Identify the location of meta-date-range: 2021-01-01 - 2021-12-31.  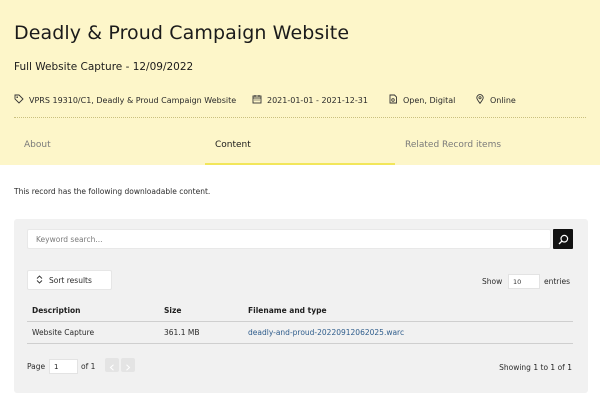
(310, 100).